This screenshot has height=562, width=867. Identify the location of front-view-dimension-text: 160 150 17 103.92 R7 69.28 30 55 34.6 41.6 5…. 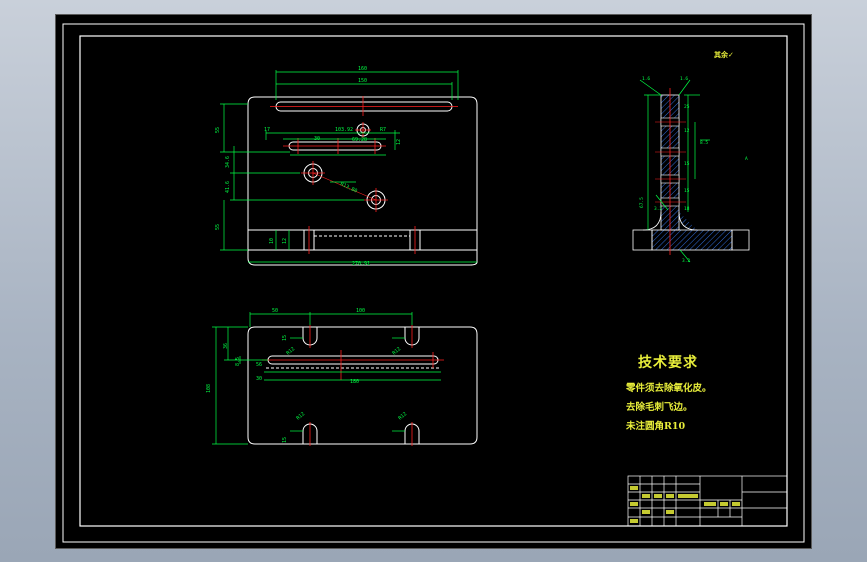
(308, 166).